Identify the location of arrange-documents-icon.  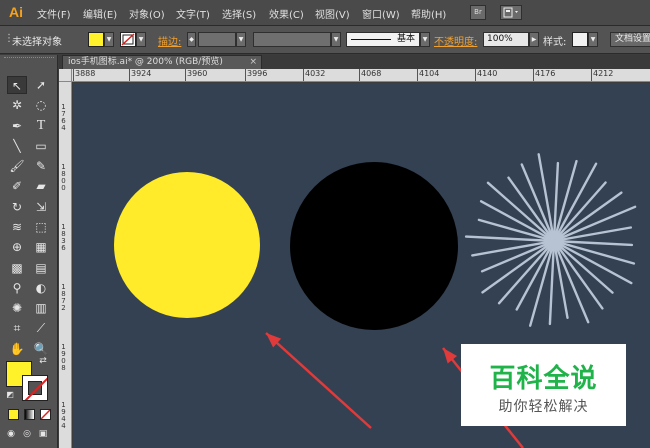
(511, 12).